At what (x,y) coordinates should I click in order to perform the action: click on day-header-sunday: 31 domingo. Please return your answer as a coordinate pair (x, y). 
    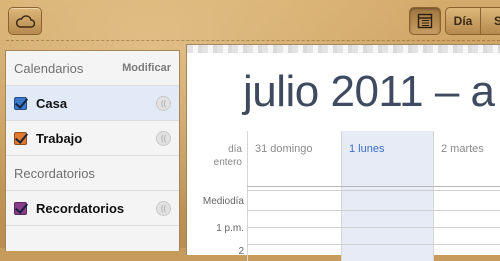
    Looking at the image, I should click on (284, 149).